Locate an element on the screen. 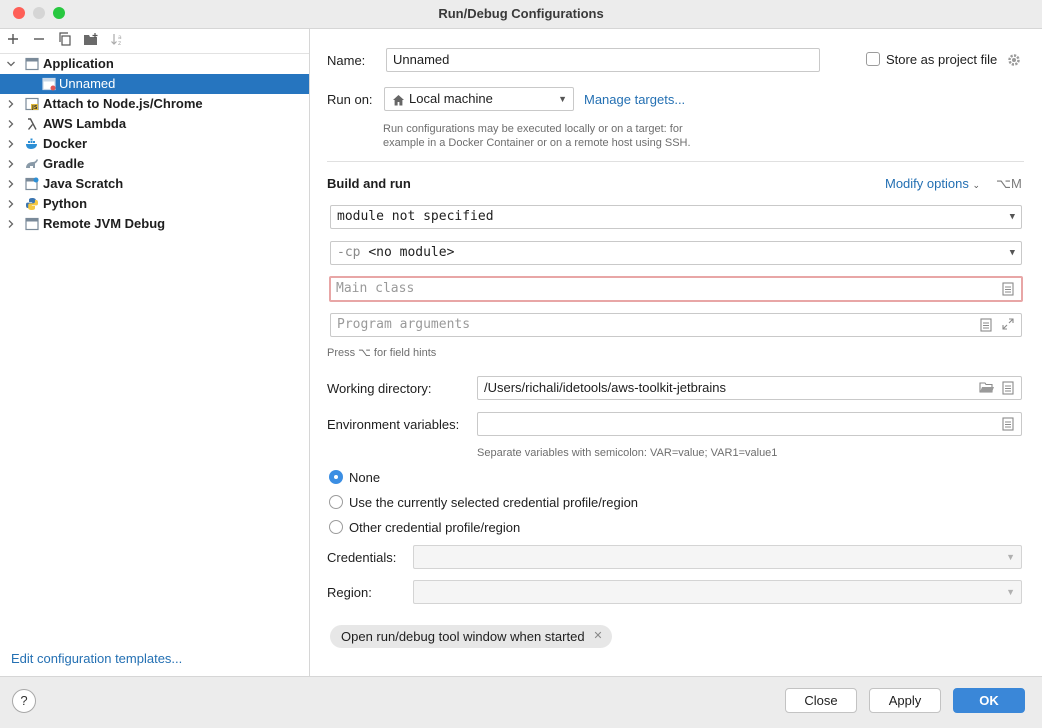 This screenshot has height=728, width=1042. tree-item-docker: Docker is located at coordinates (154, 144).